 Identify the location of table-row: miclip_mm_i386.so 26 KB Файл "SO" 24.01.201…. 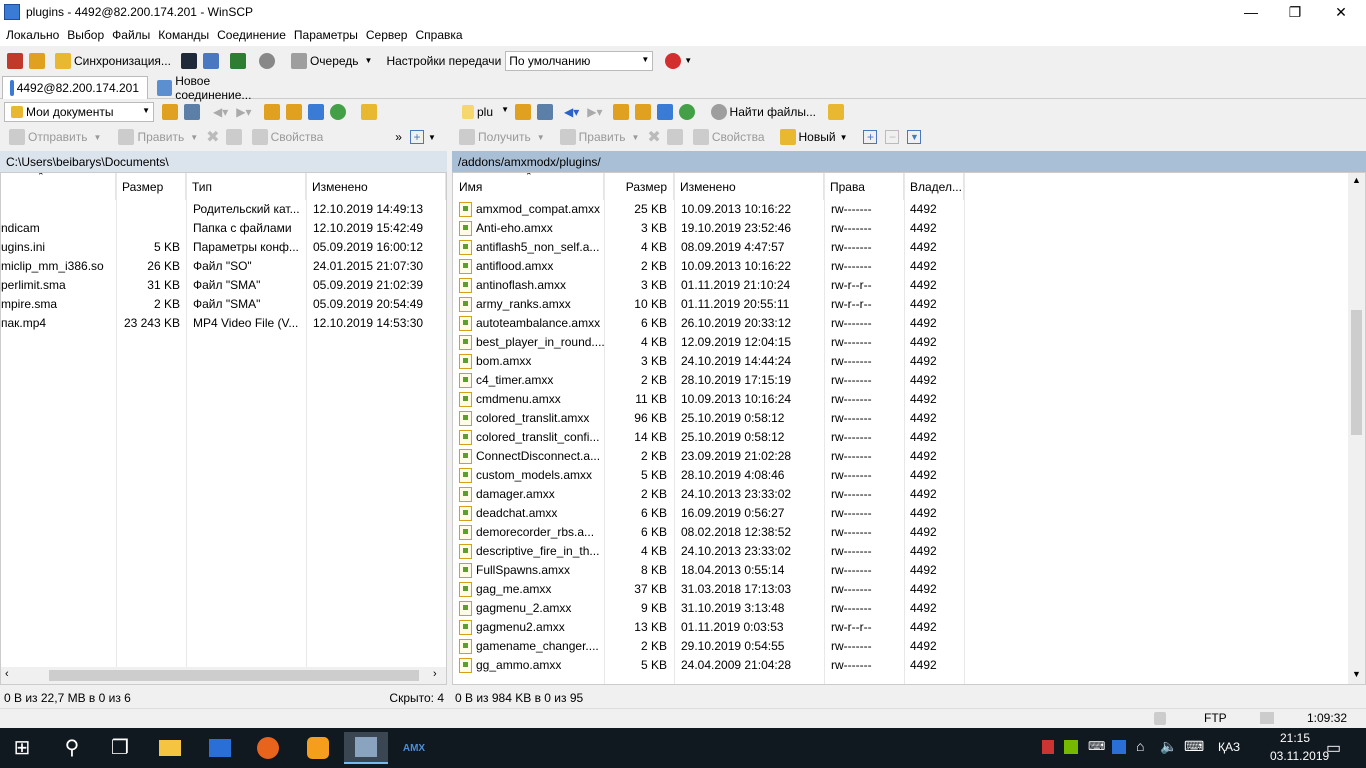
(223, 266).